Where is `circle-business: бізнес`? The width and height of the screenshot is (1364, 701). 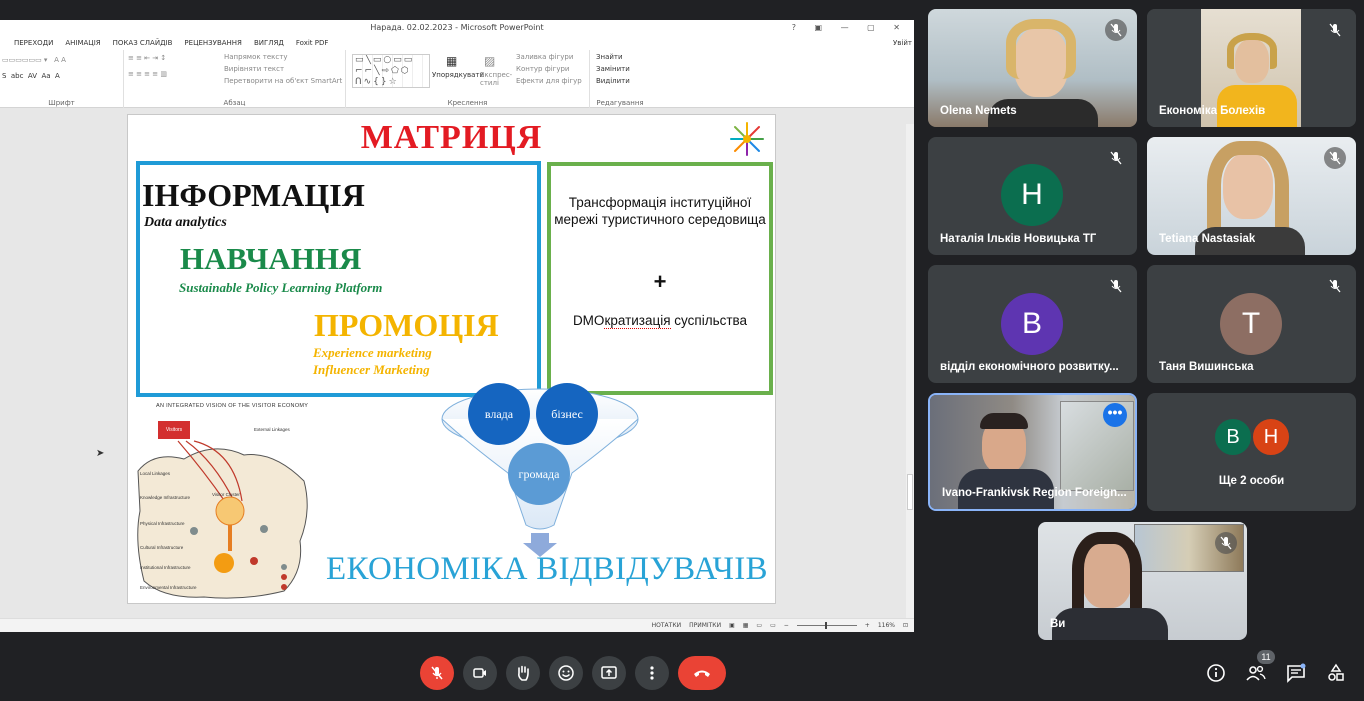
circle-business: бізнес is located at coordinates (567, 414).